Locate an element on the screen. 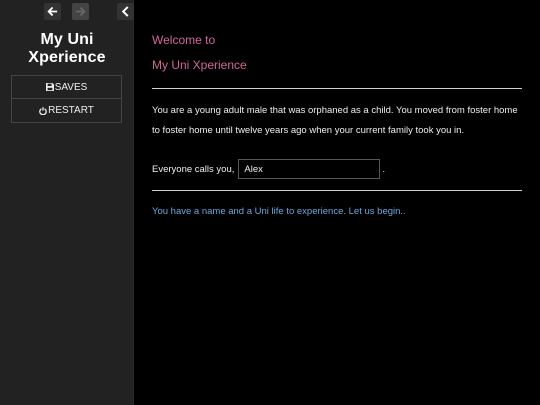 The image size is (540, 405). story-menu: SAVES RESTART is located at coordinates (66, 99).